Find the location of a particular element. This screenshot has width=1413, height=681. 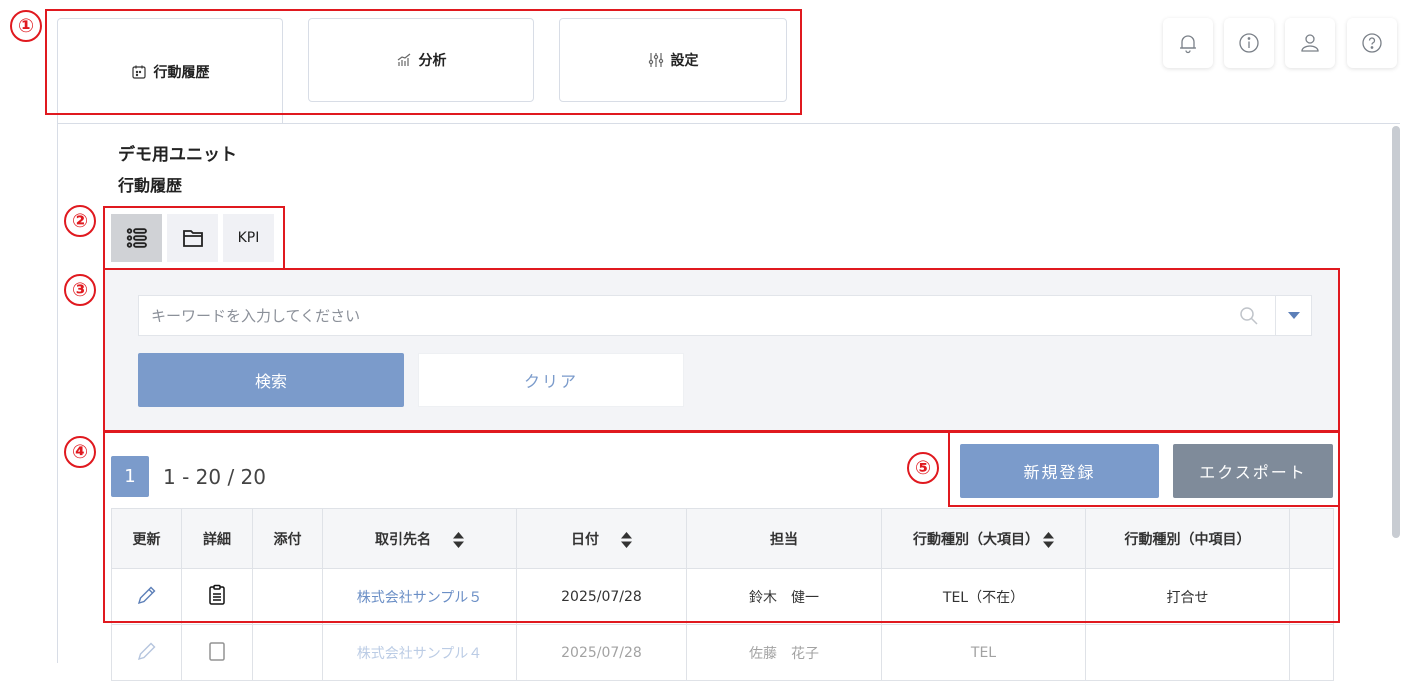

annotation-number-3: ③ is located at coordinates (80, 290).